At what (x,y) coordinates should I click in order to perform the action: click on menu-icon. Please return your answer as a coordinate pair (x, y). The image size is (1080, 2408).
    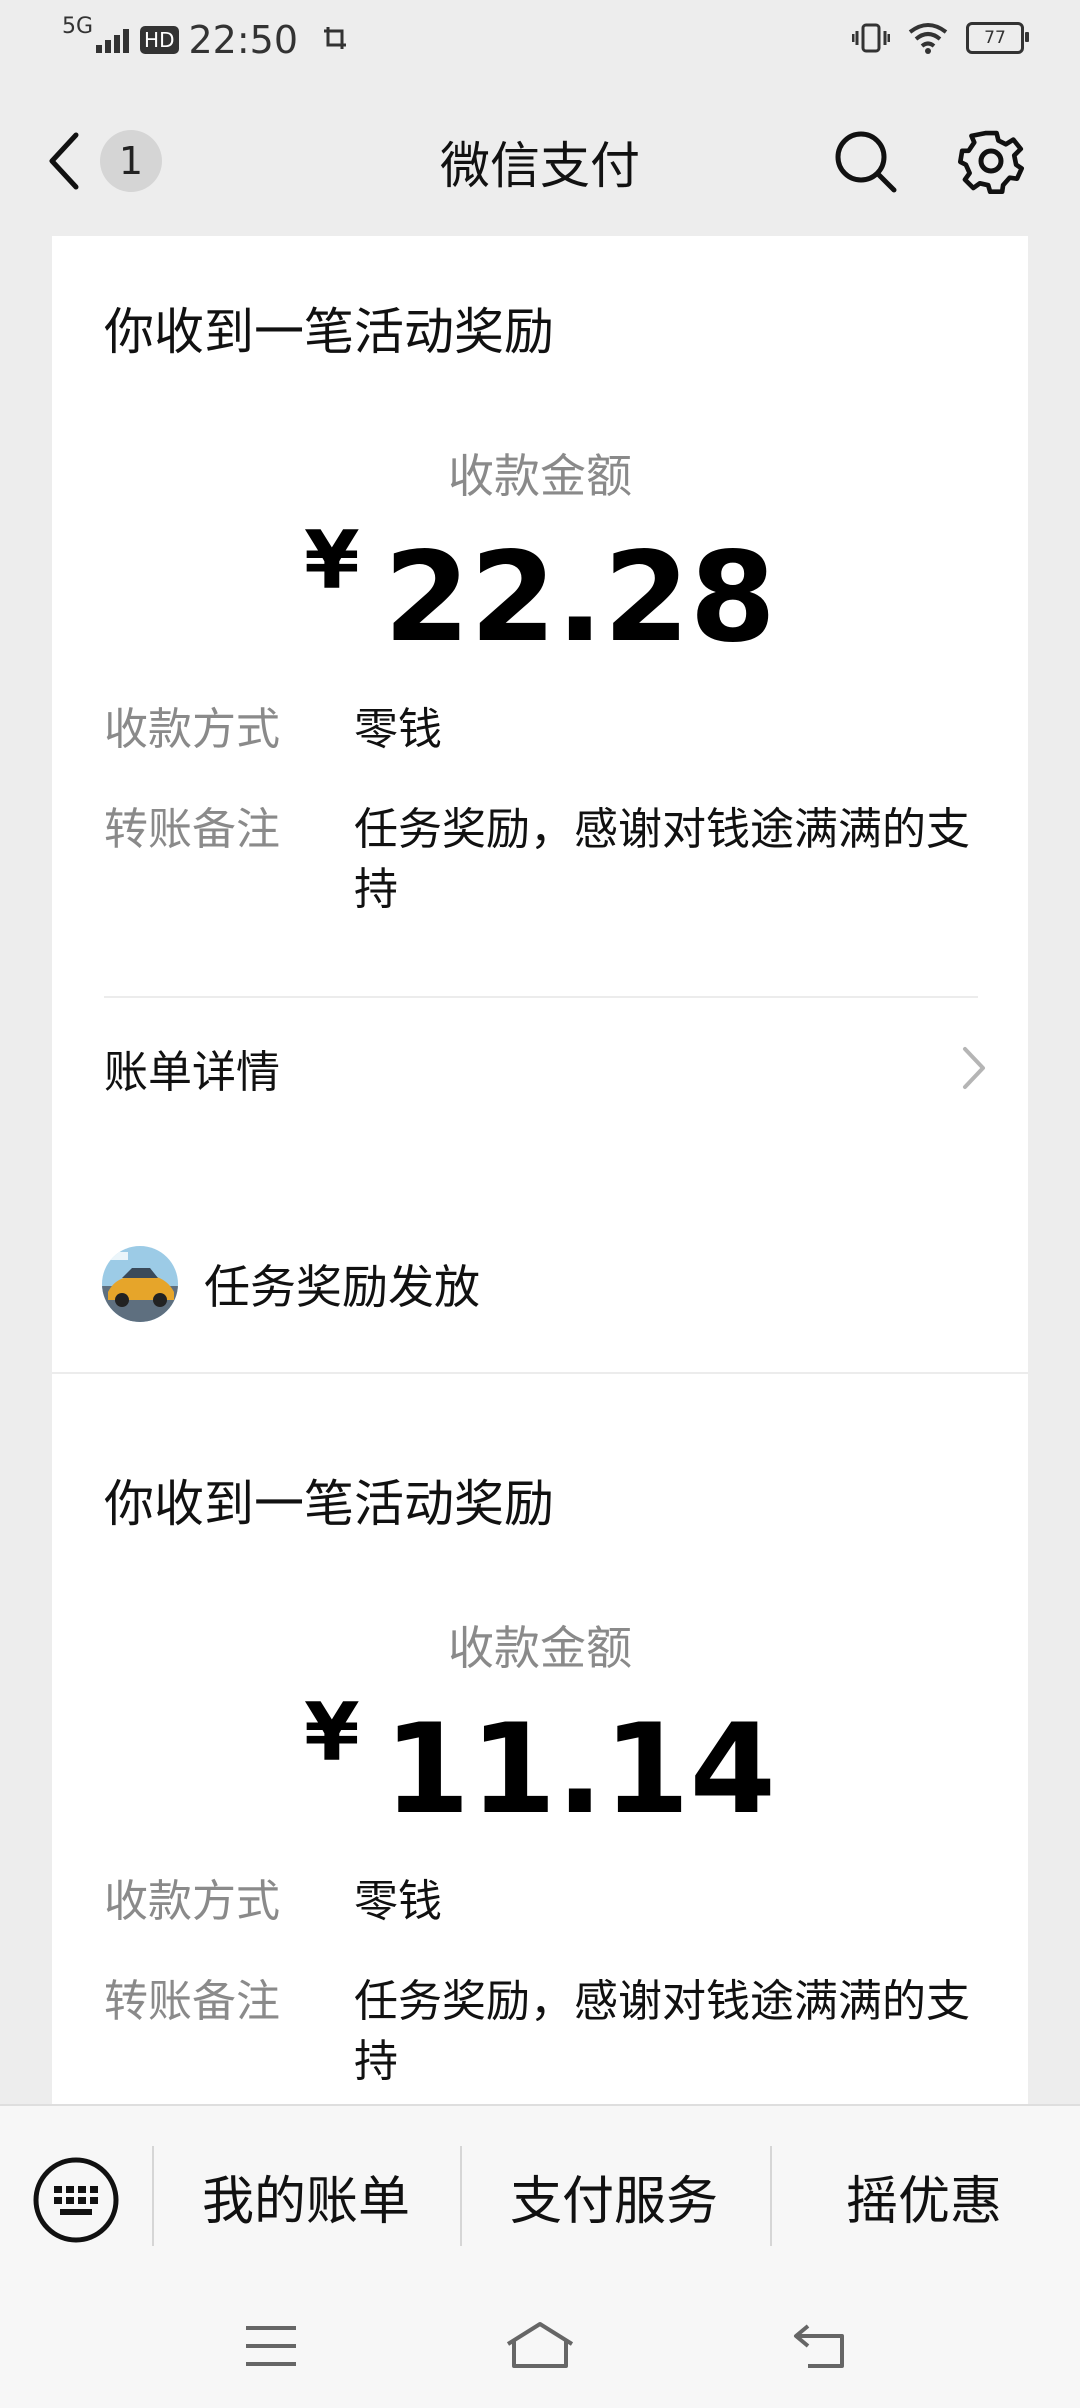
    Looking at the image, I should click on (271, 2346).